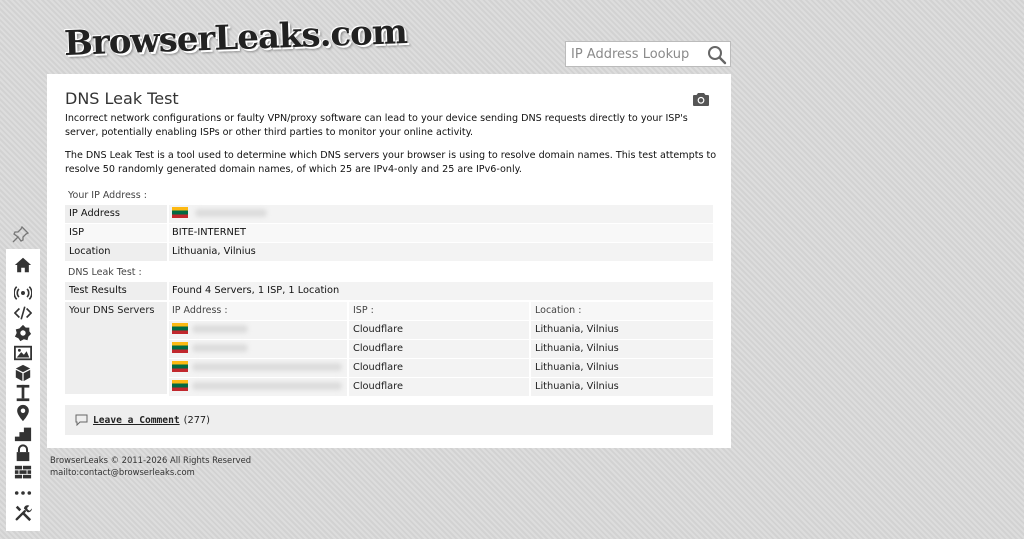 The height and width of the screenshot is (539, 1024). Describe the element at coordinates (441, 291) in the screenshot. I see `test-results-value: Found 4 Servers, 1 ISP, 1 Location` at that location.